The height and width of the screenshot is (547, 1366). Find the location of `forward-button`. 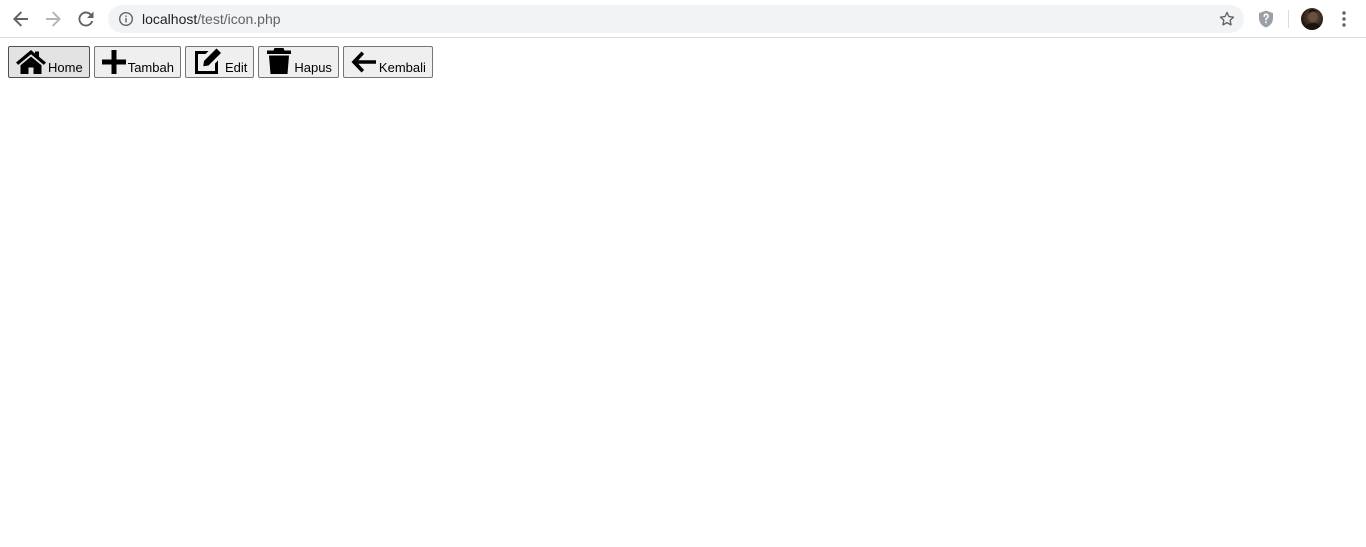

forward-button is located at coordinates (53, 19).